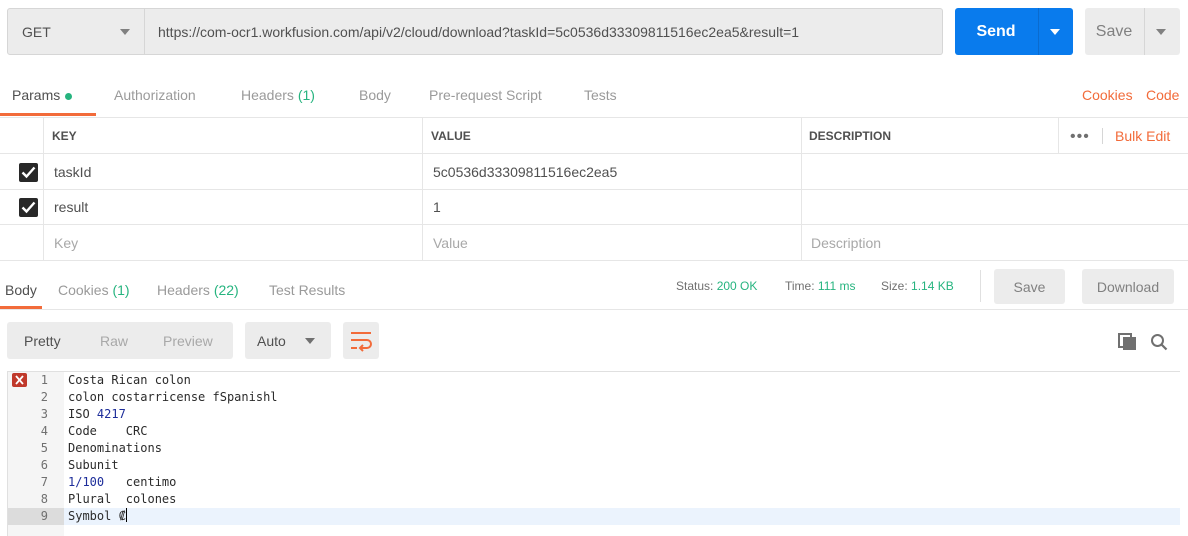 The image size is (1188, 536). Describe the element at coordinates (21, 290) in the screenshot. I see `tab-response-body: Body` at that location.